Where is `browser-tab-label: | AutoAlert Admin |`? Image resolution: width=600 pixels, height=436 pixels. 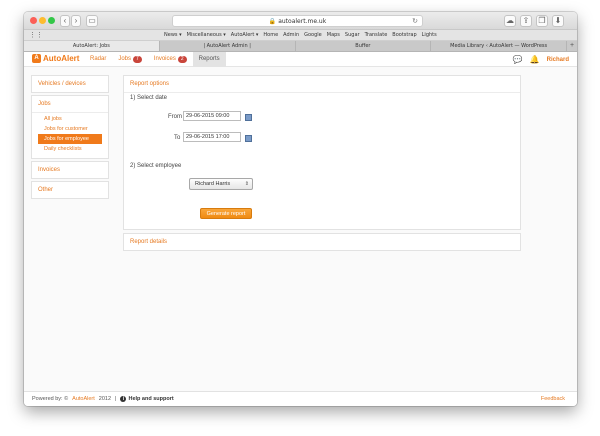
browser-tab-label: | AutoAlert Admin | is located at coordinates (227, 46).